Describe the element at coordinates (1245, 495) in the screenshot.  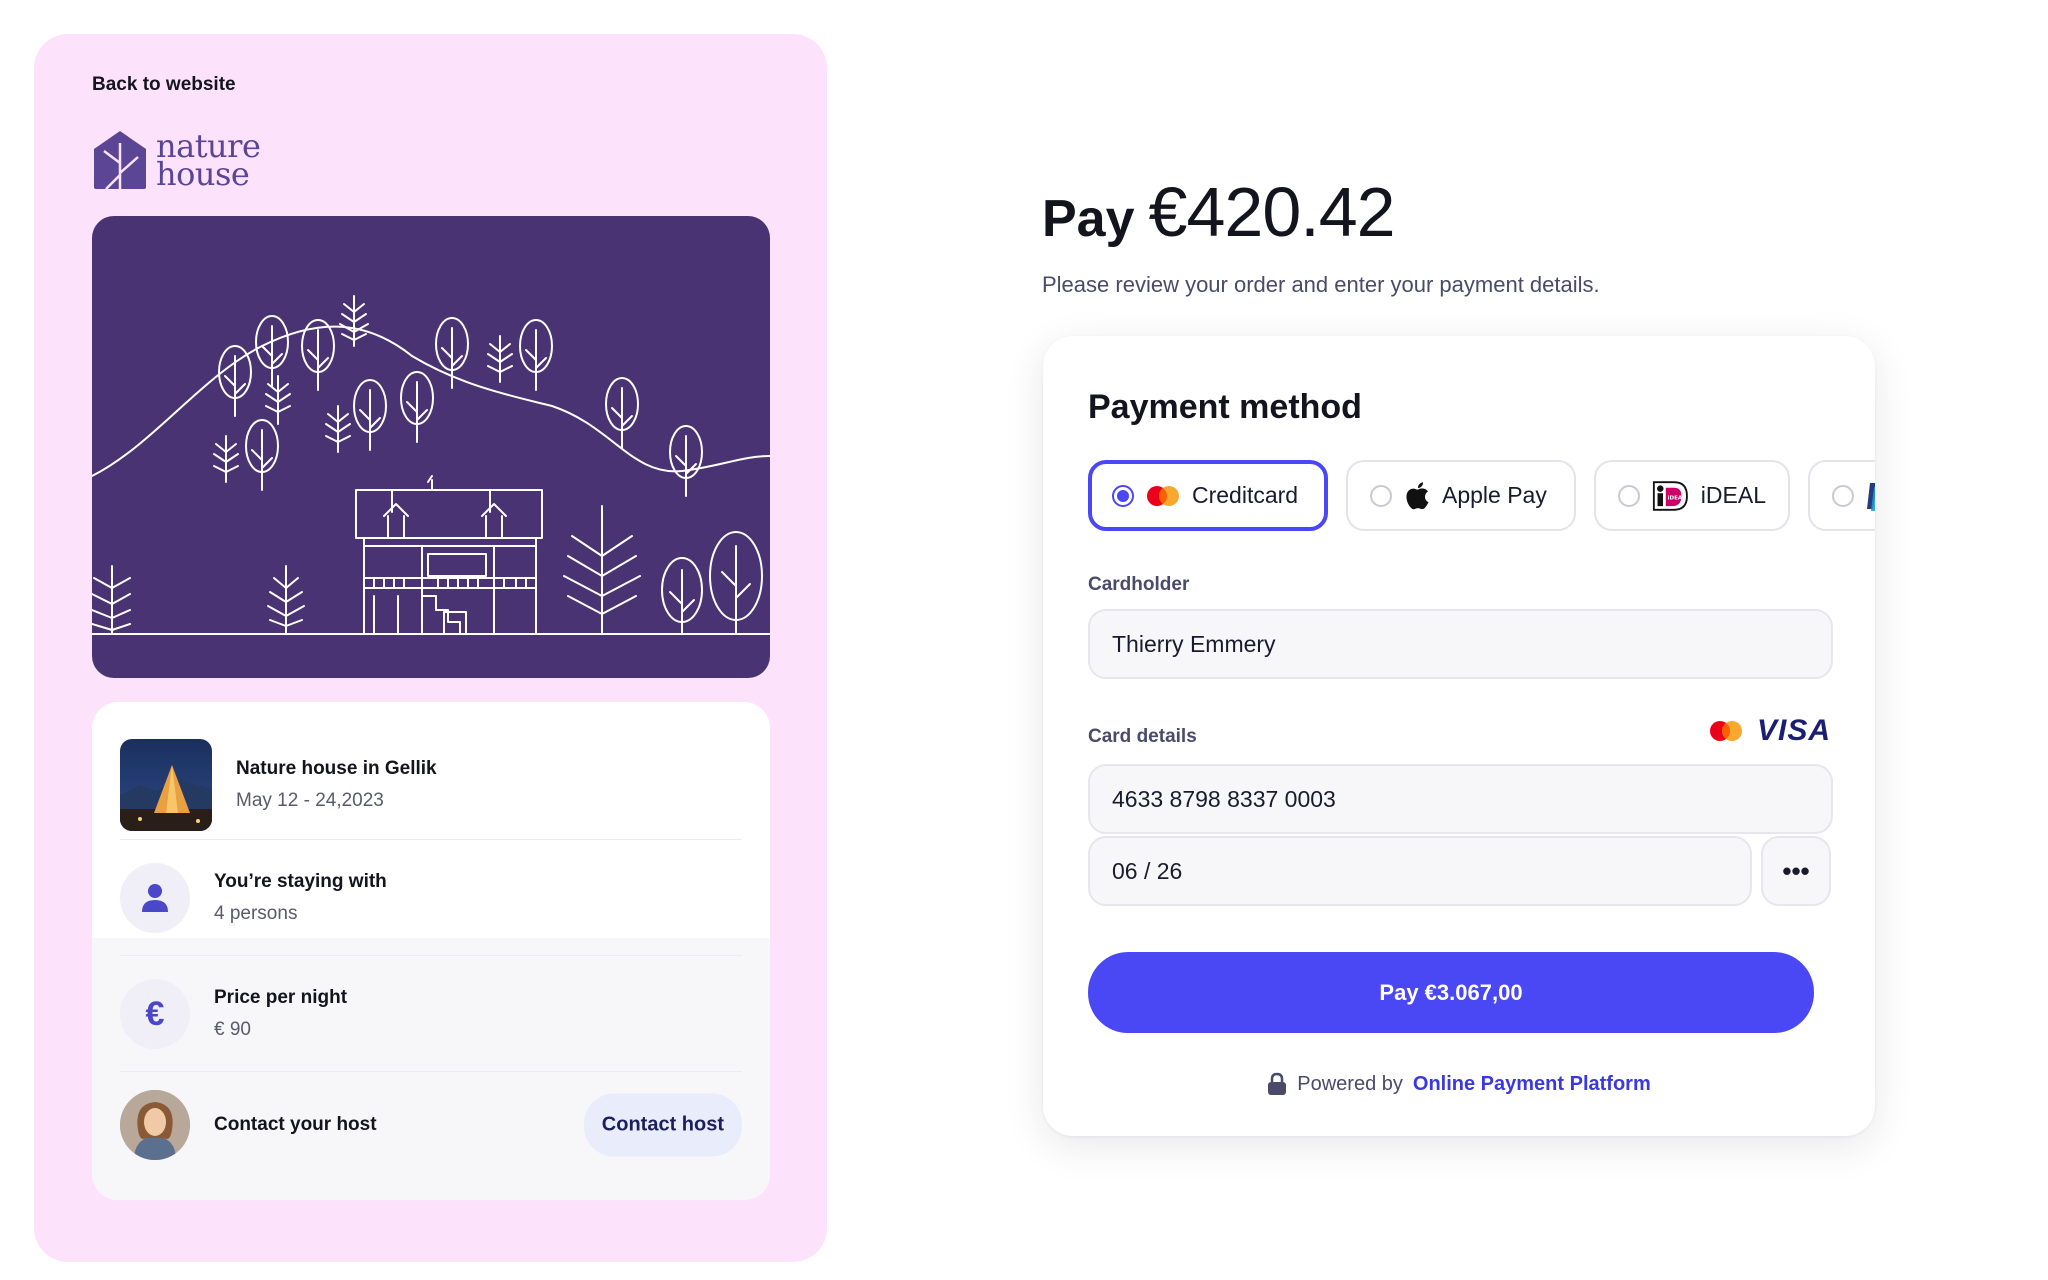
I see `method-label: Creditcard` at that location.